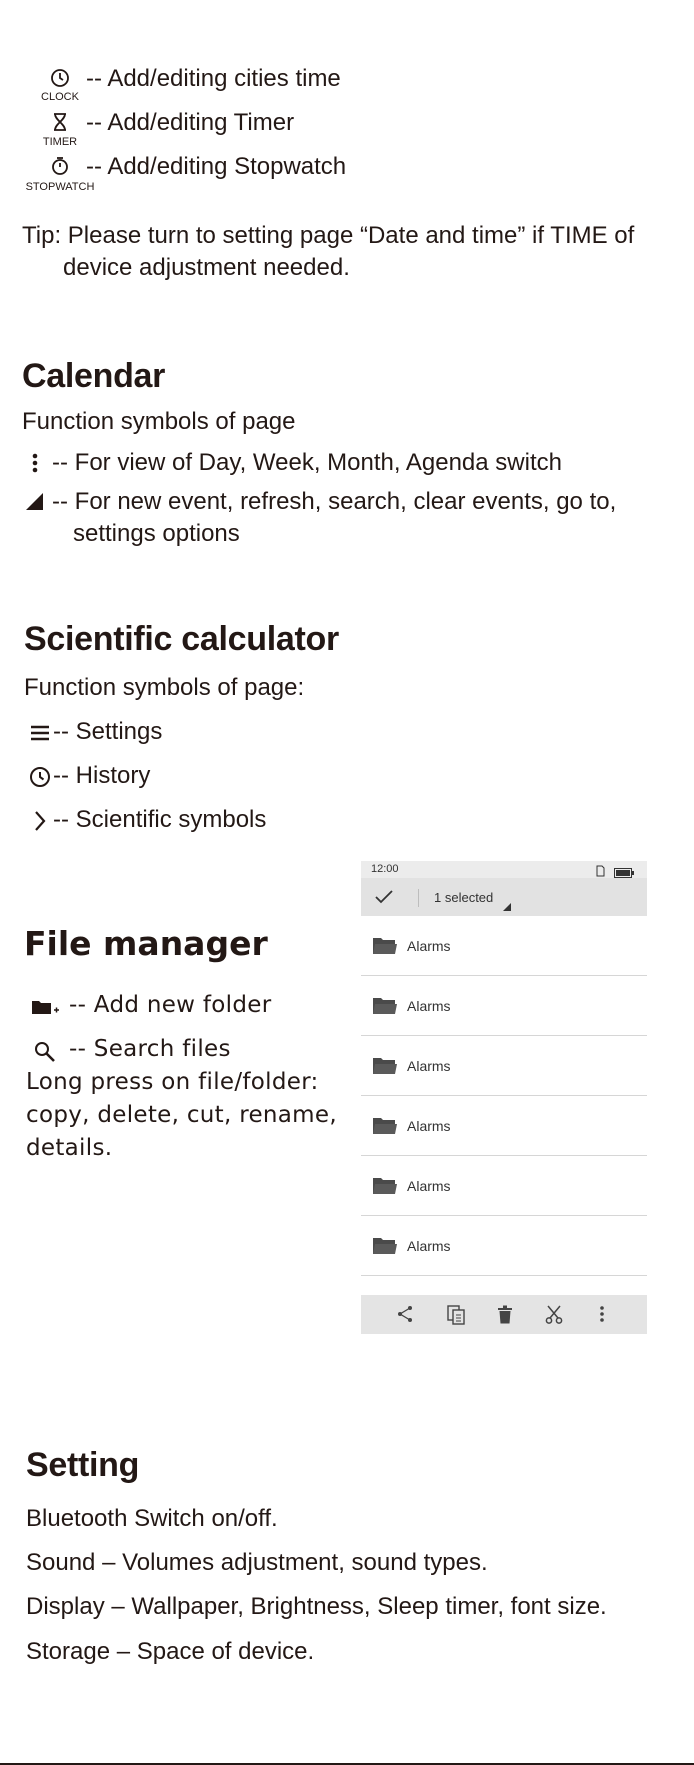 Image resolution: width=694 pixels, height=1765 pixels. Describe the element at coordinates (257, 1562) in the screenshot. I see `setting-sound-text: Sound – Volumes adjustment, sound types.` at that location.